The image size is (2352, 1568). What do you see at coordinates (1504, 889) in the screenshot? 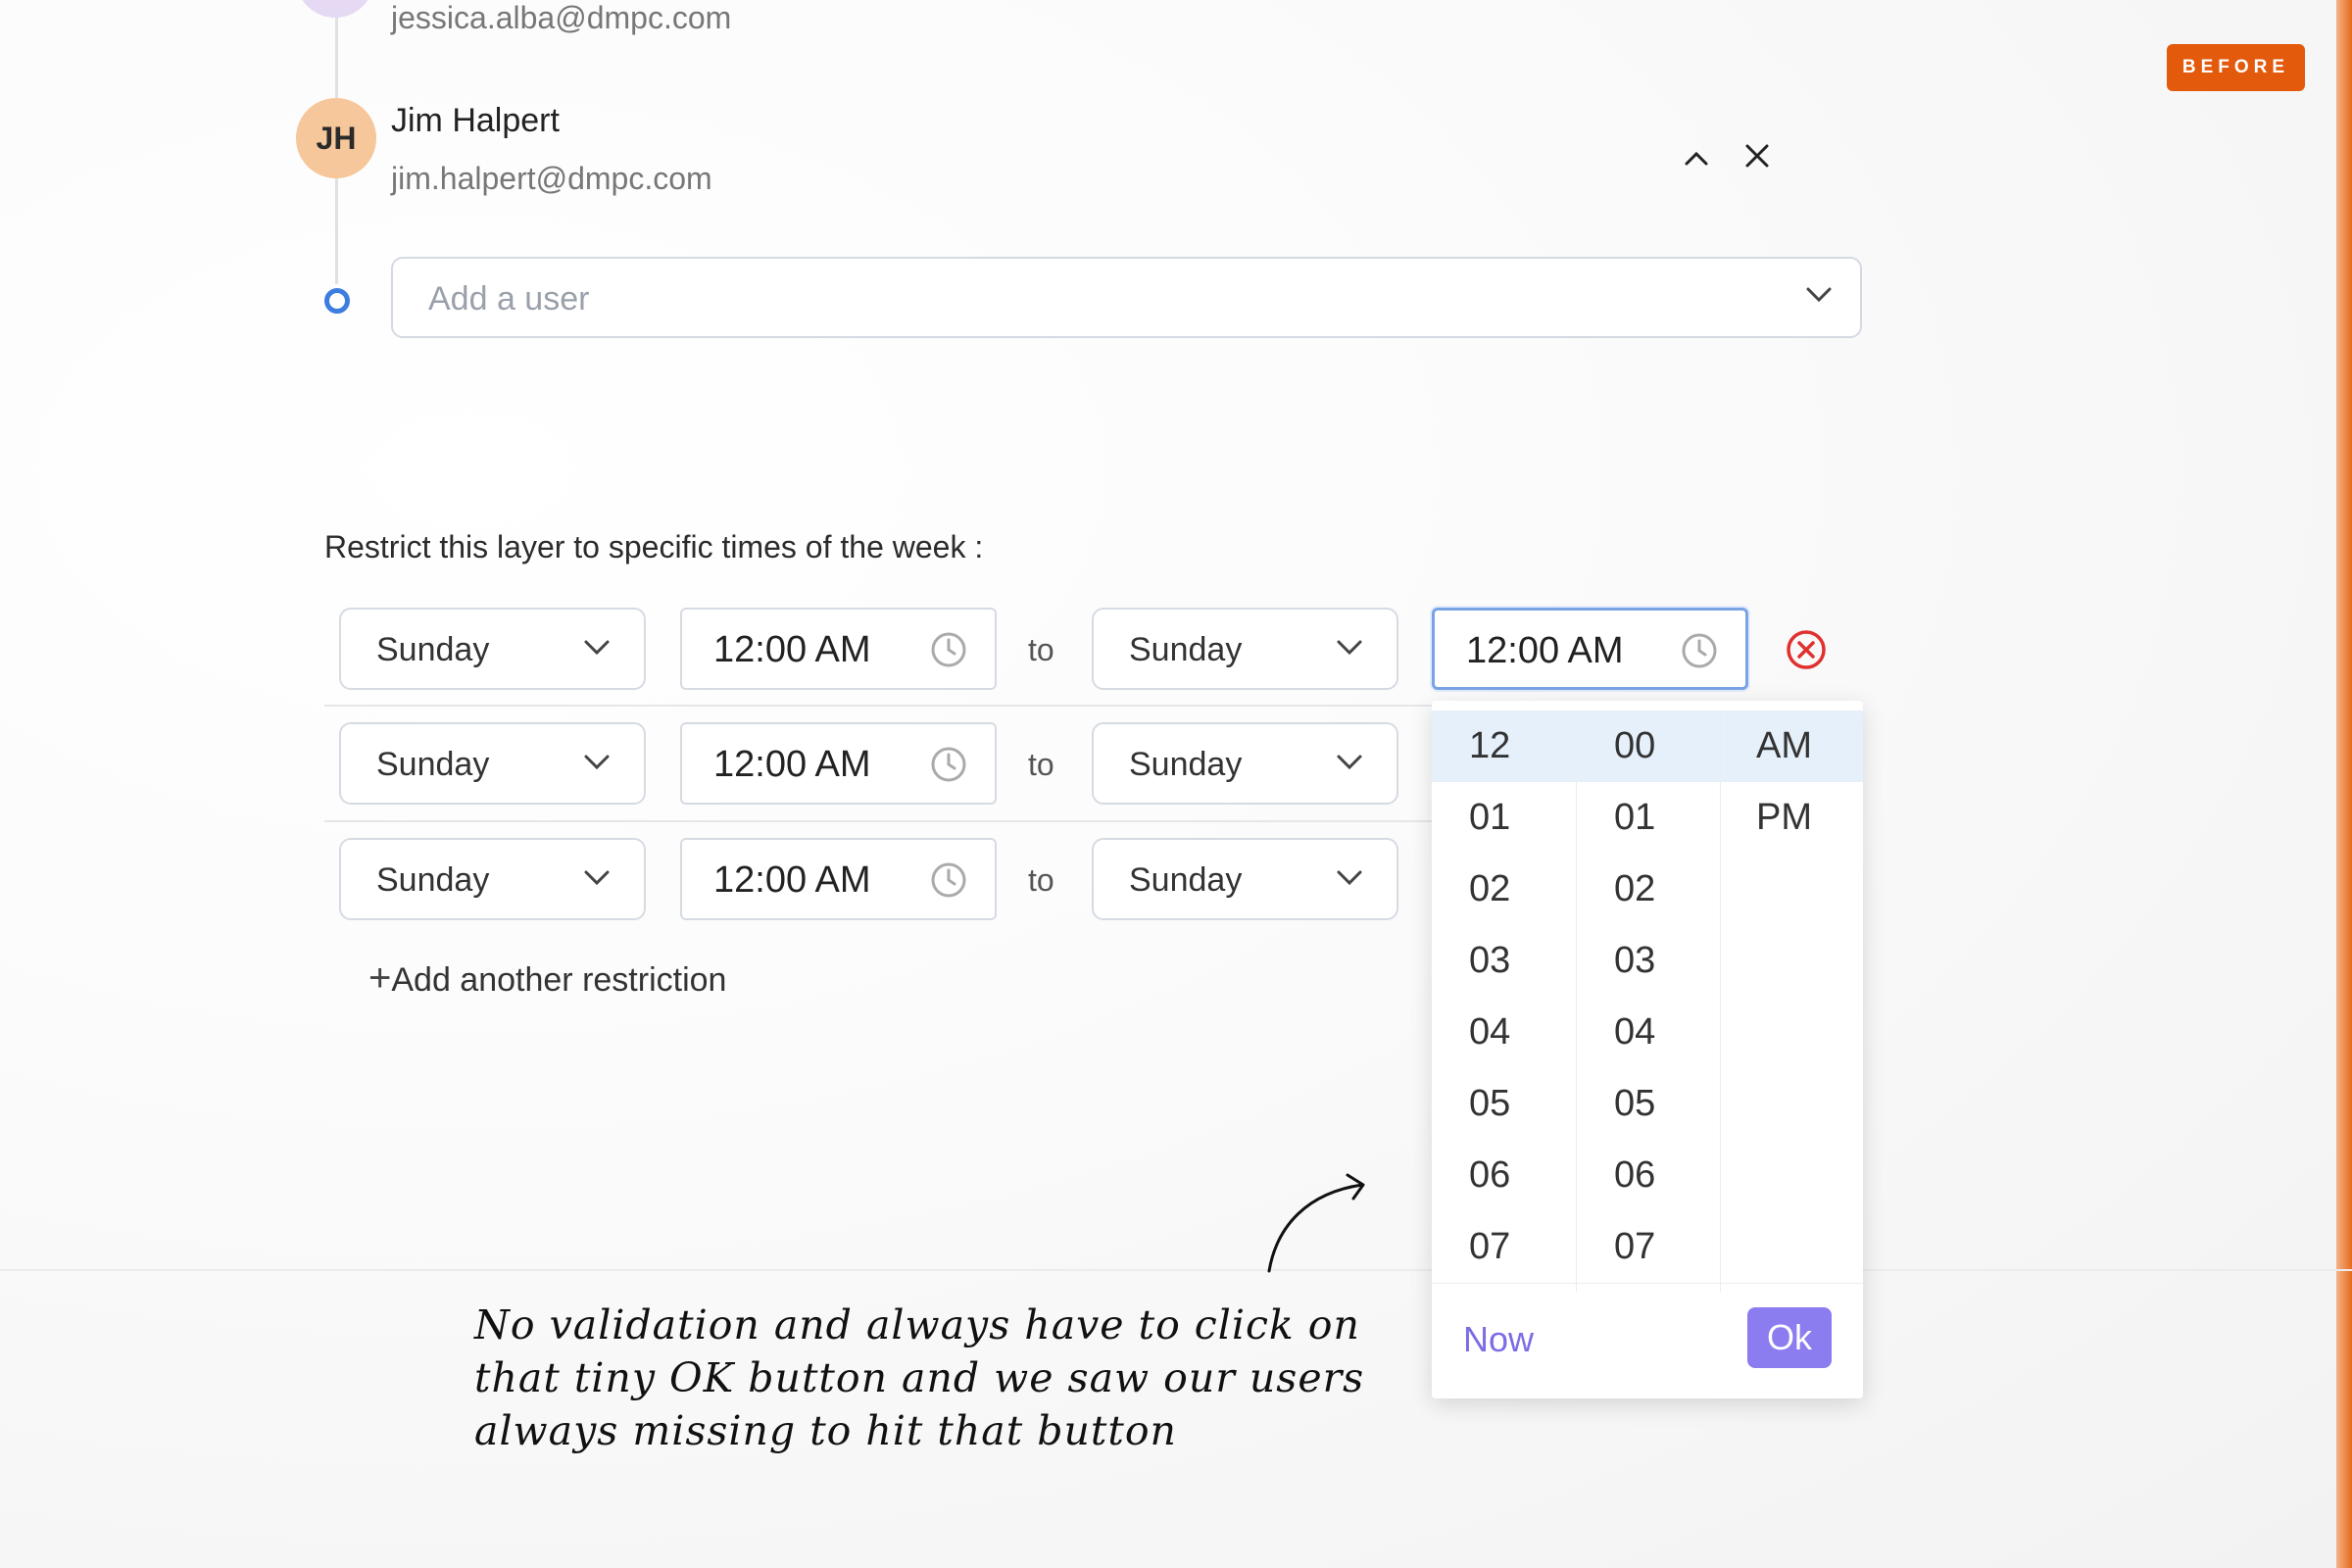
I see `hour-option: 02` at bounding box center [1504, 889].